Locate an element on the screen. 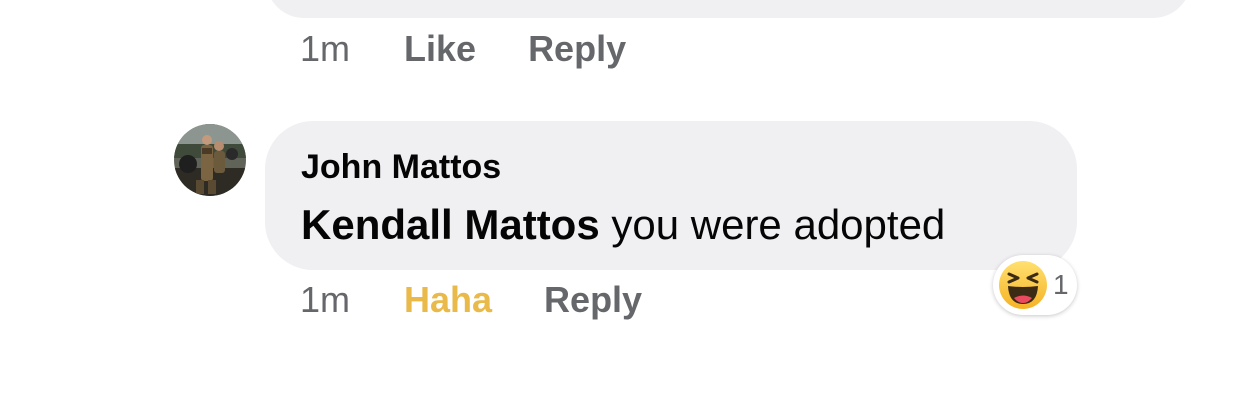  mention-link: Kendall Mattos is located at coordinates (450, 224).